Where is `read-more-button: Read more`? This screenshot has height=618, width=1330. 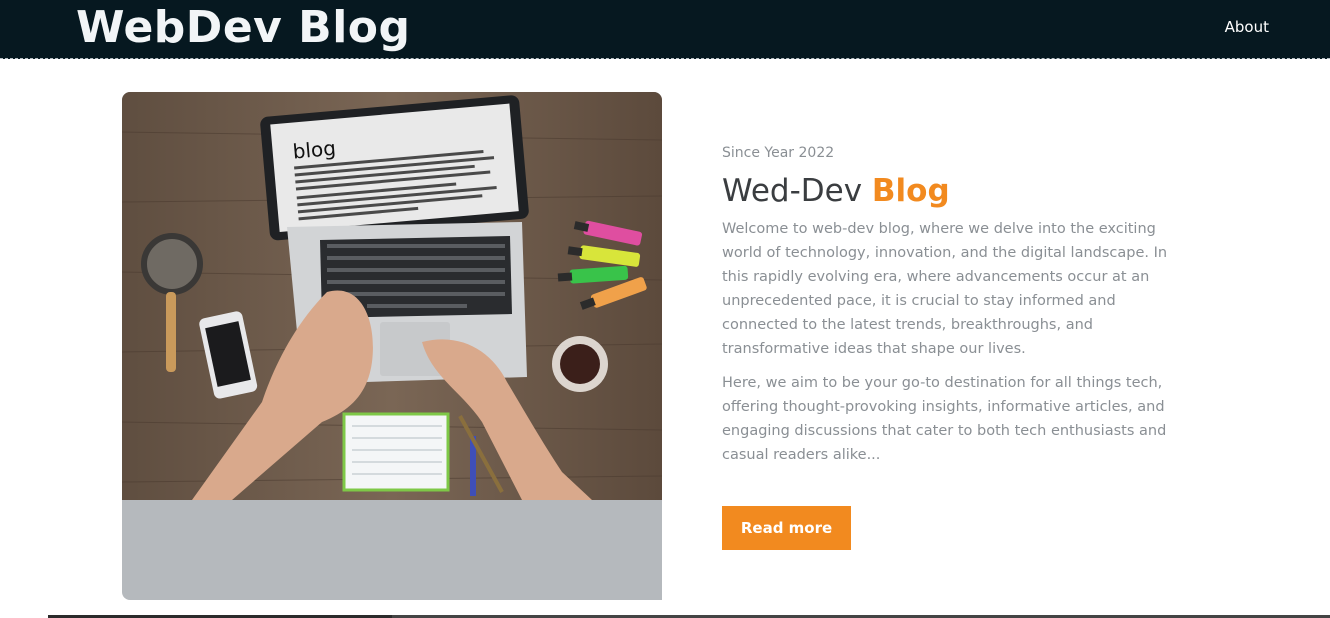
read-more-button: Read more is located at coordinates (786, 528).